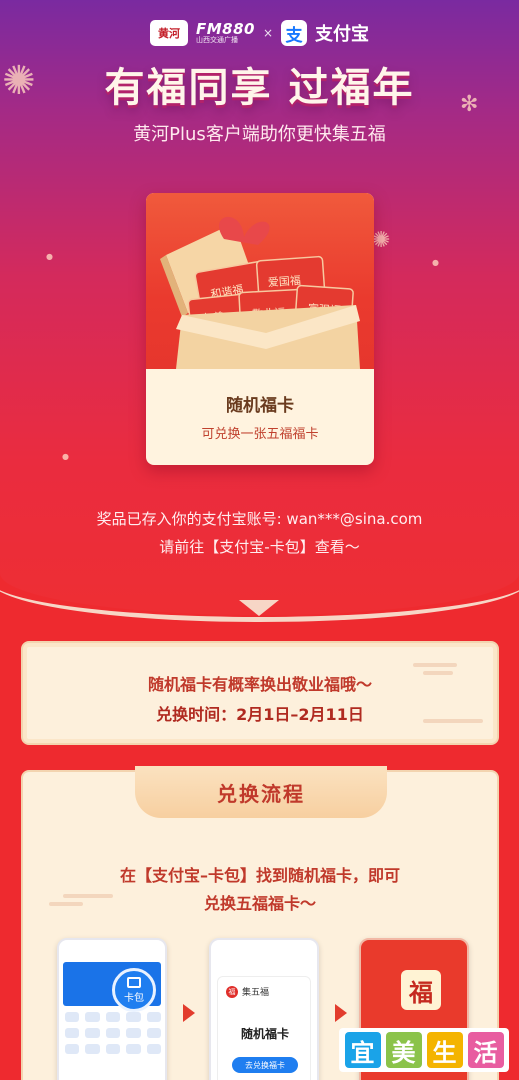 This screenshot has height=1080, width=519. I want to click on watermark: 宜 美 生 活, so click(424, 1050).